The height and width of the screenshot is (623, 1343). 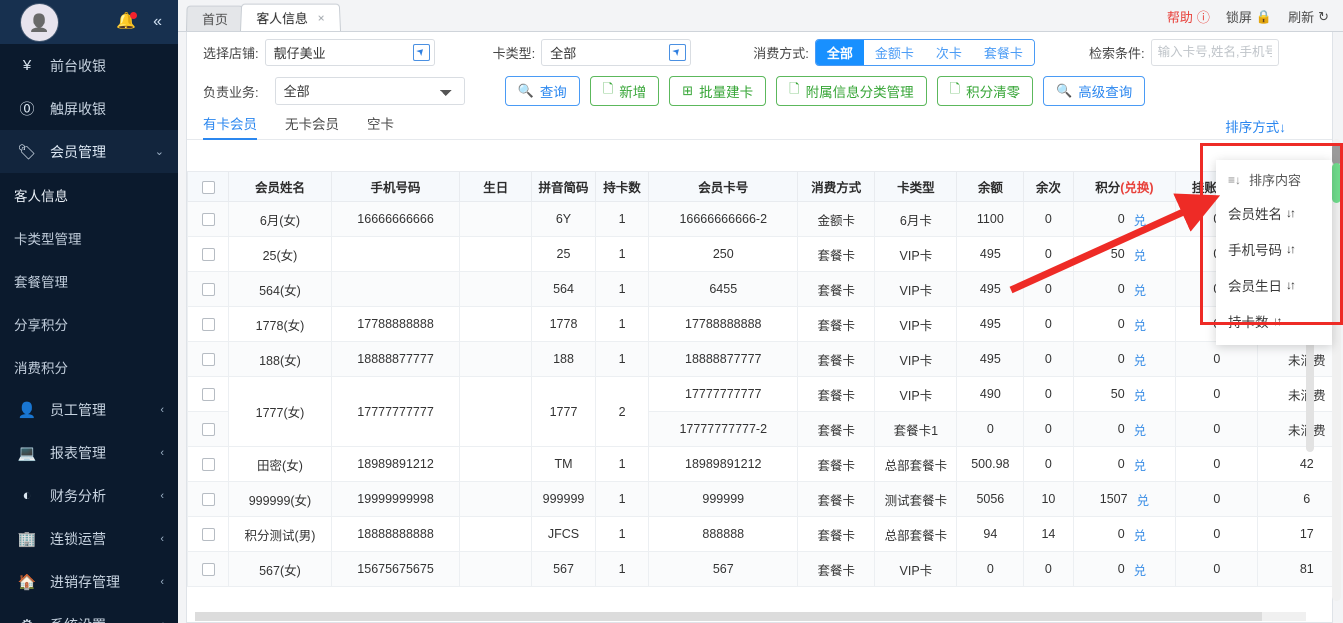 I want to click on refresh-button: 刷新 ↻, so click(x=1308, y=16).